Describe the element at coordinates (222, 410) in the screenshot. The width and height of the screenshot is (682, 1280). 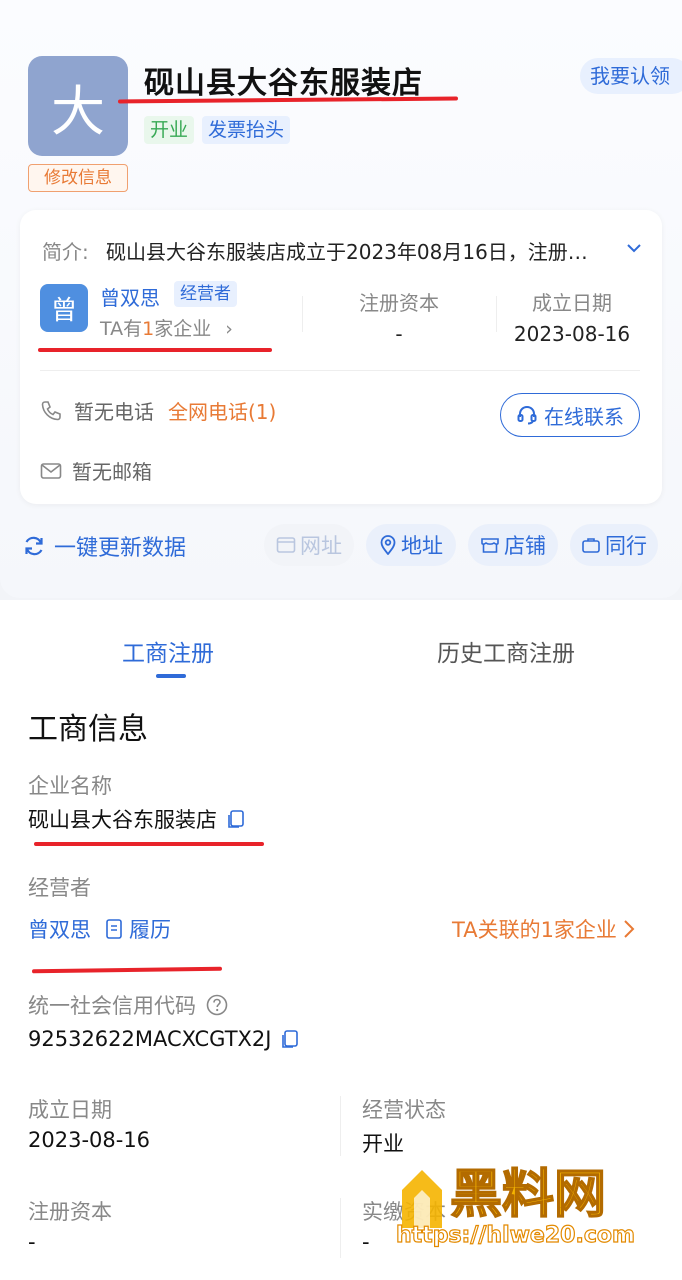
I see `all-phones-link: 全网电话(1)` at that location.